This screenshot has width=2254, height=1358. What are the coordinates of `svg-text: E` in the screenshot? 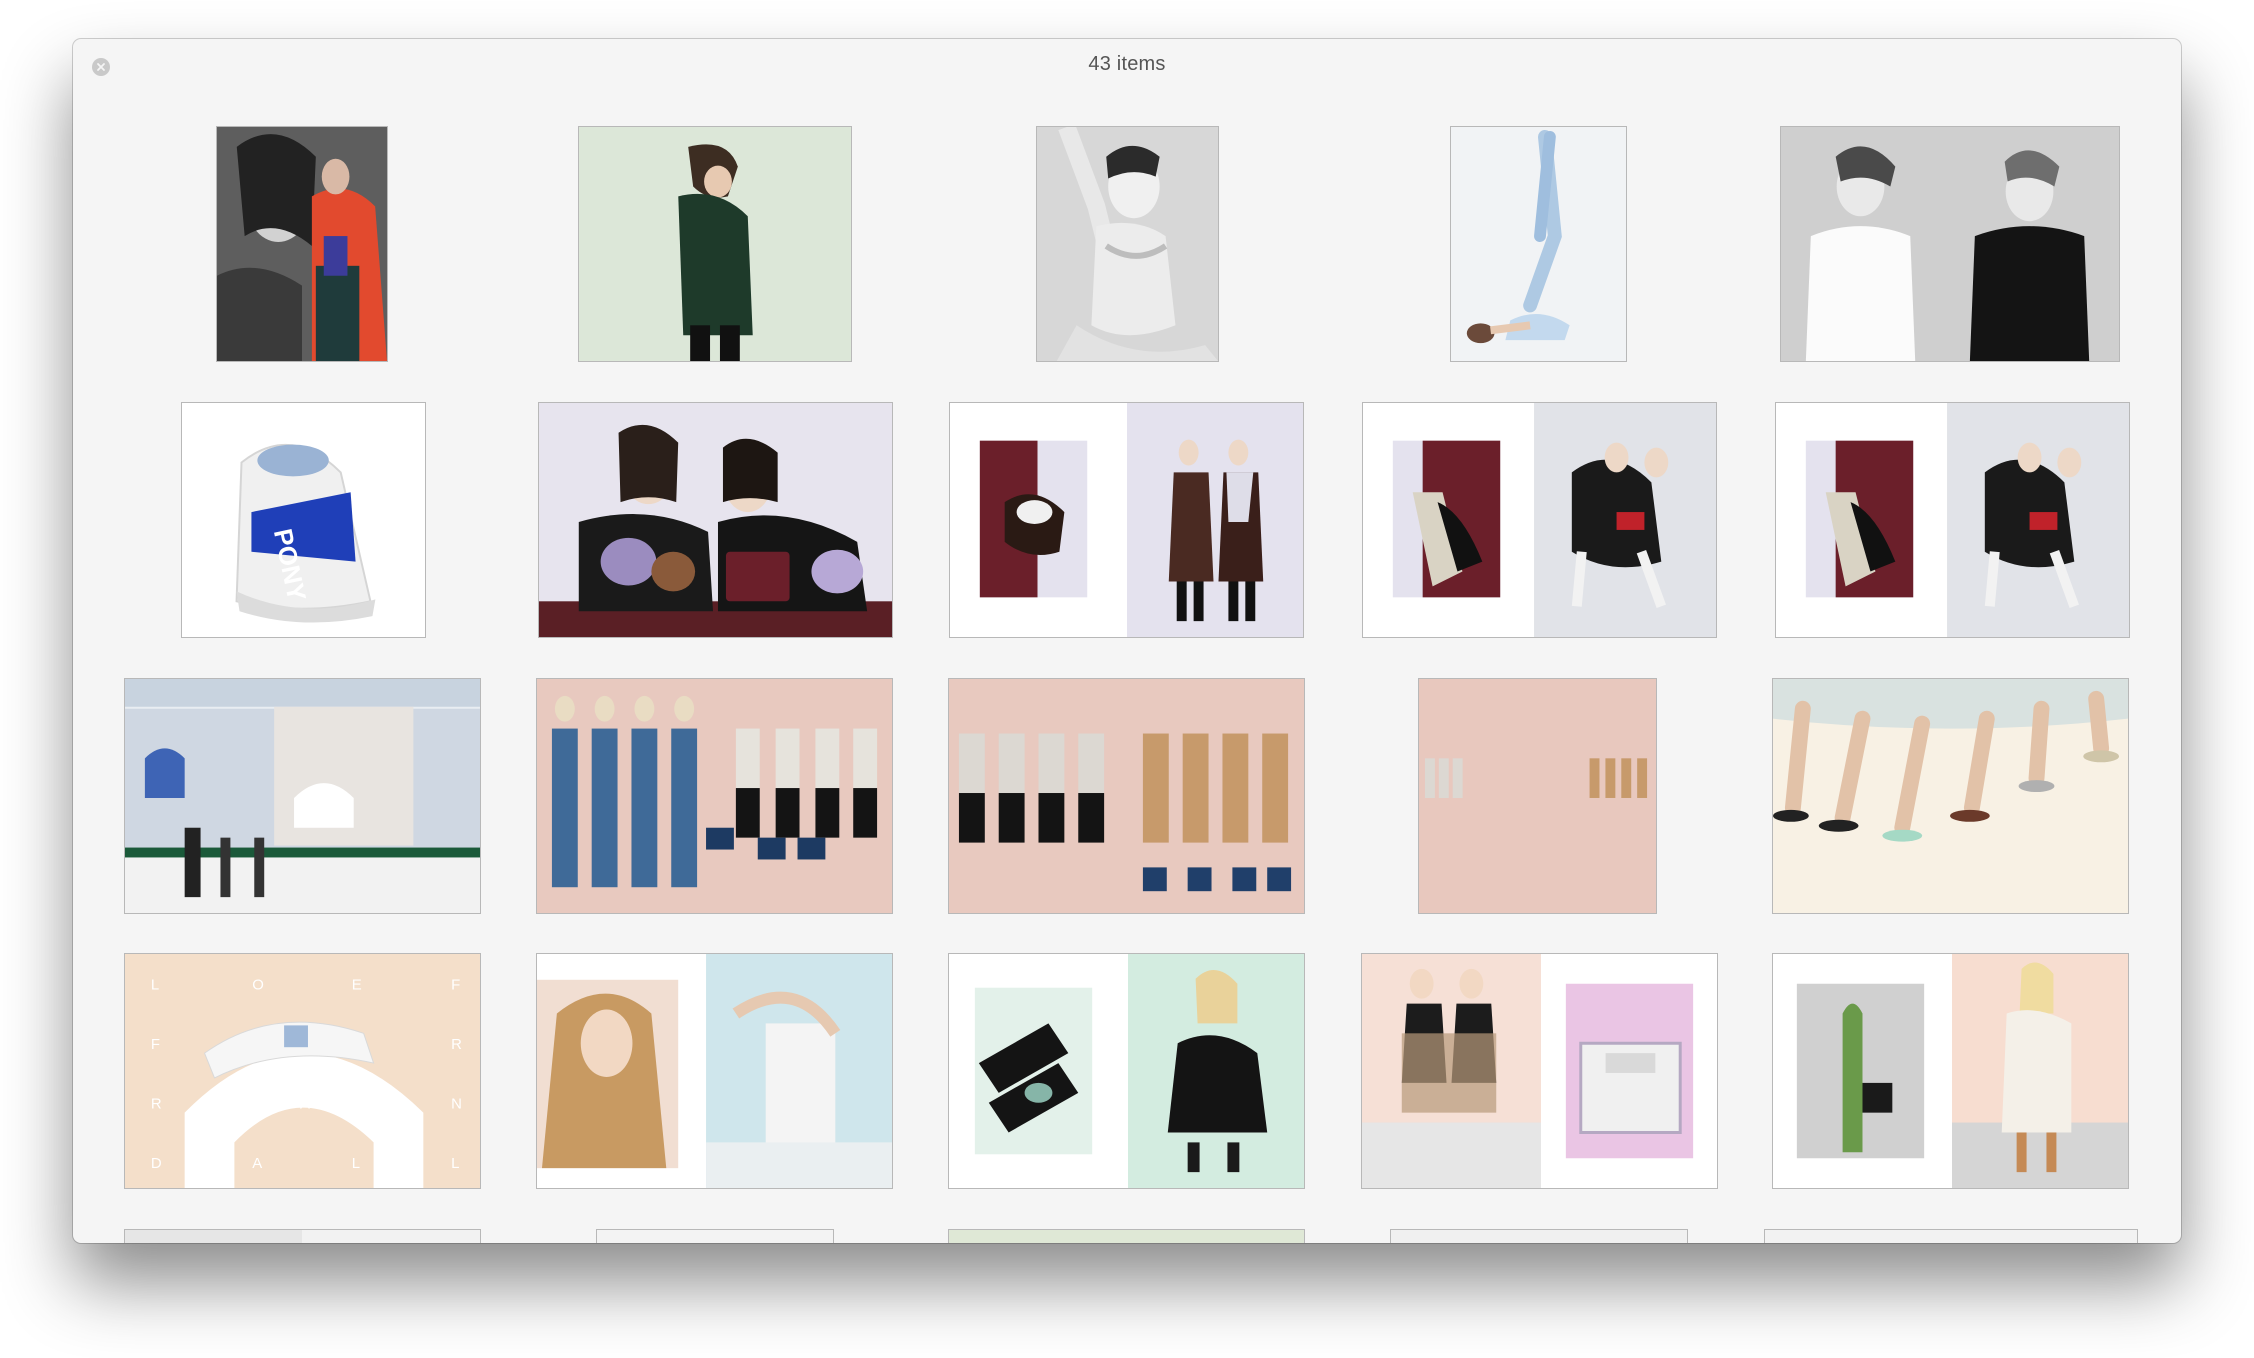 It's located at (357, 986).